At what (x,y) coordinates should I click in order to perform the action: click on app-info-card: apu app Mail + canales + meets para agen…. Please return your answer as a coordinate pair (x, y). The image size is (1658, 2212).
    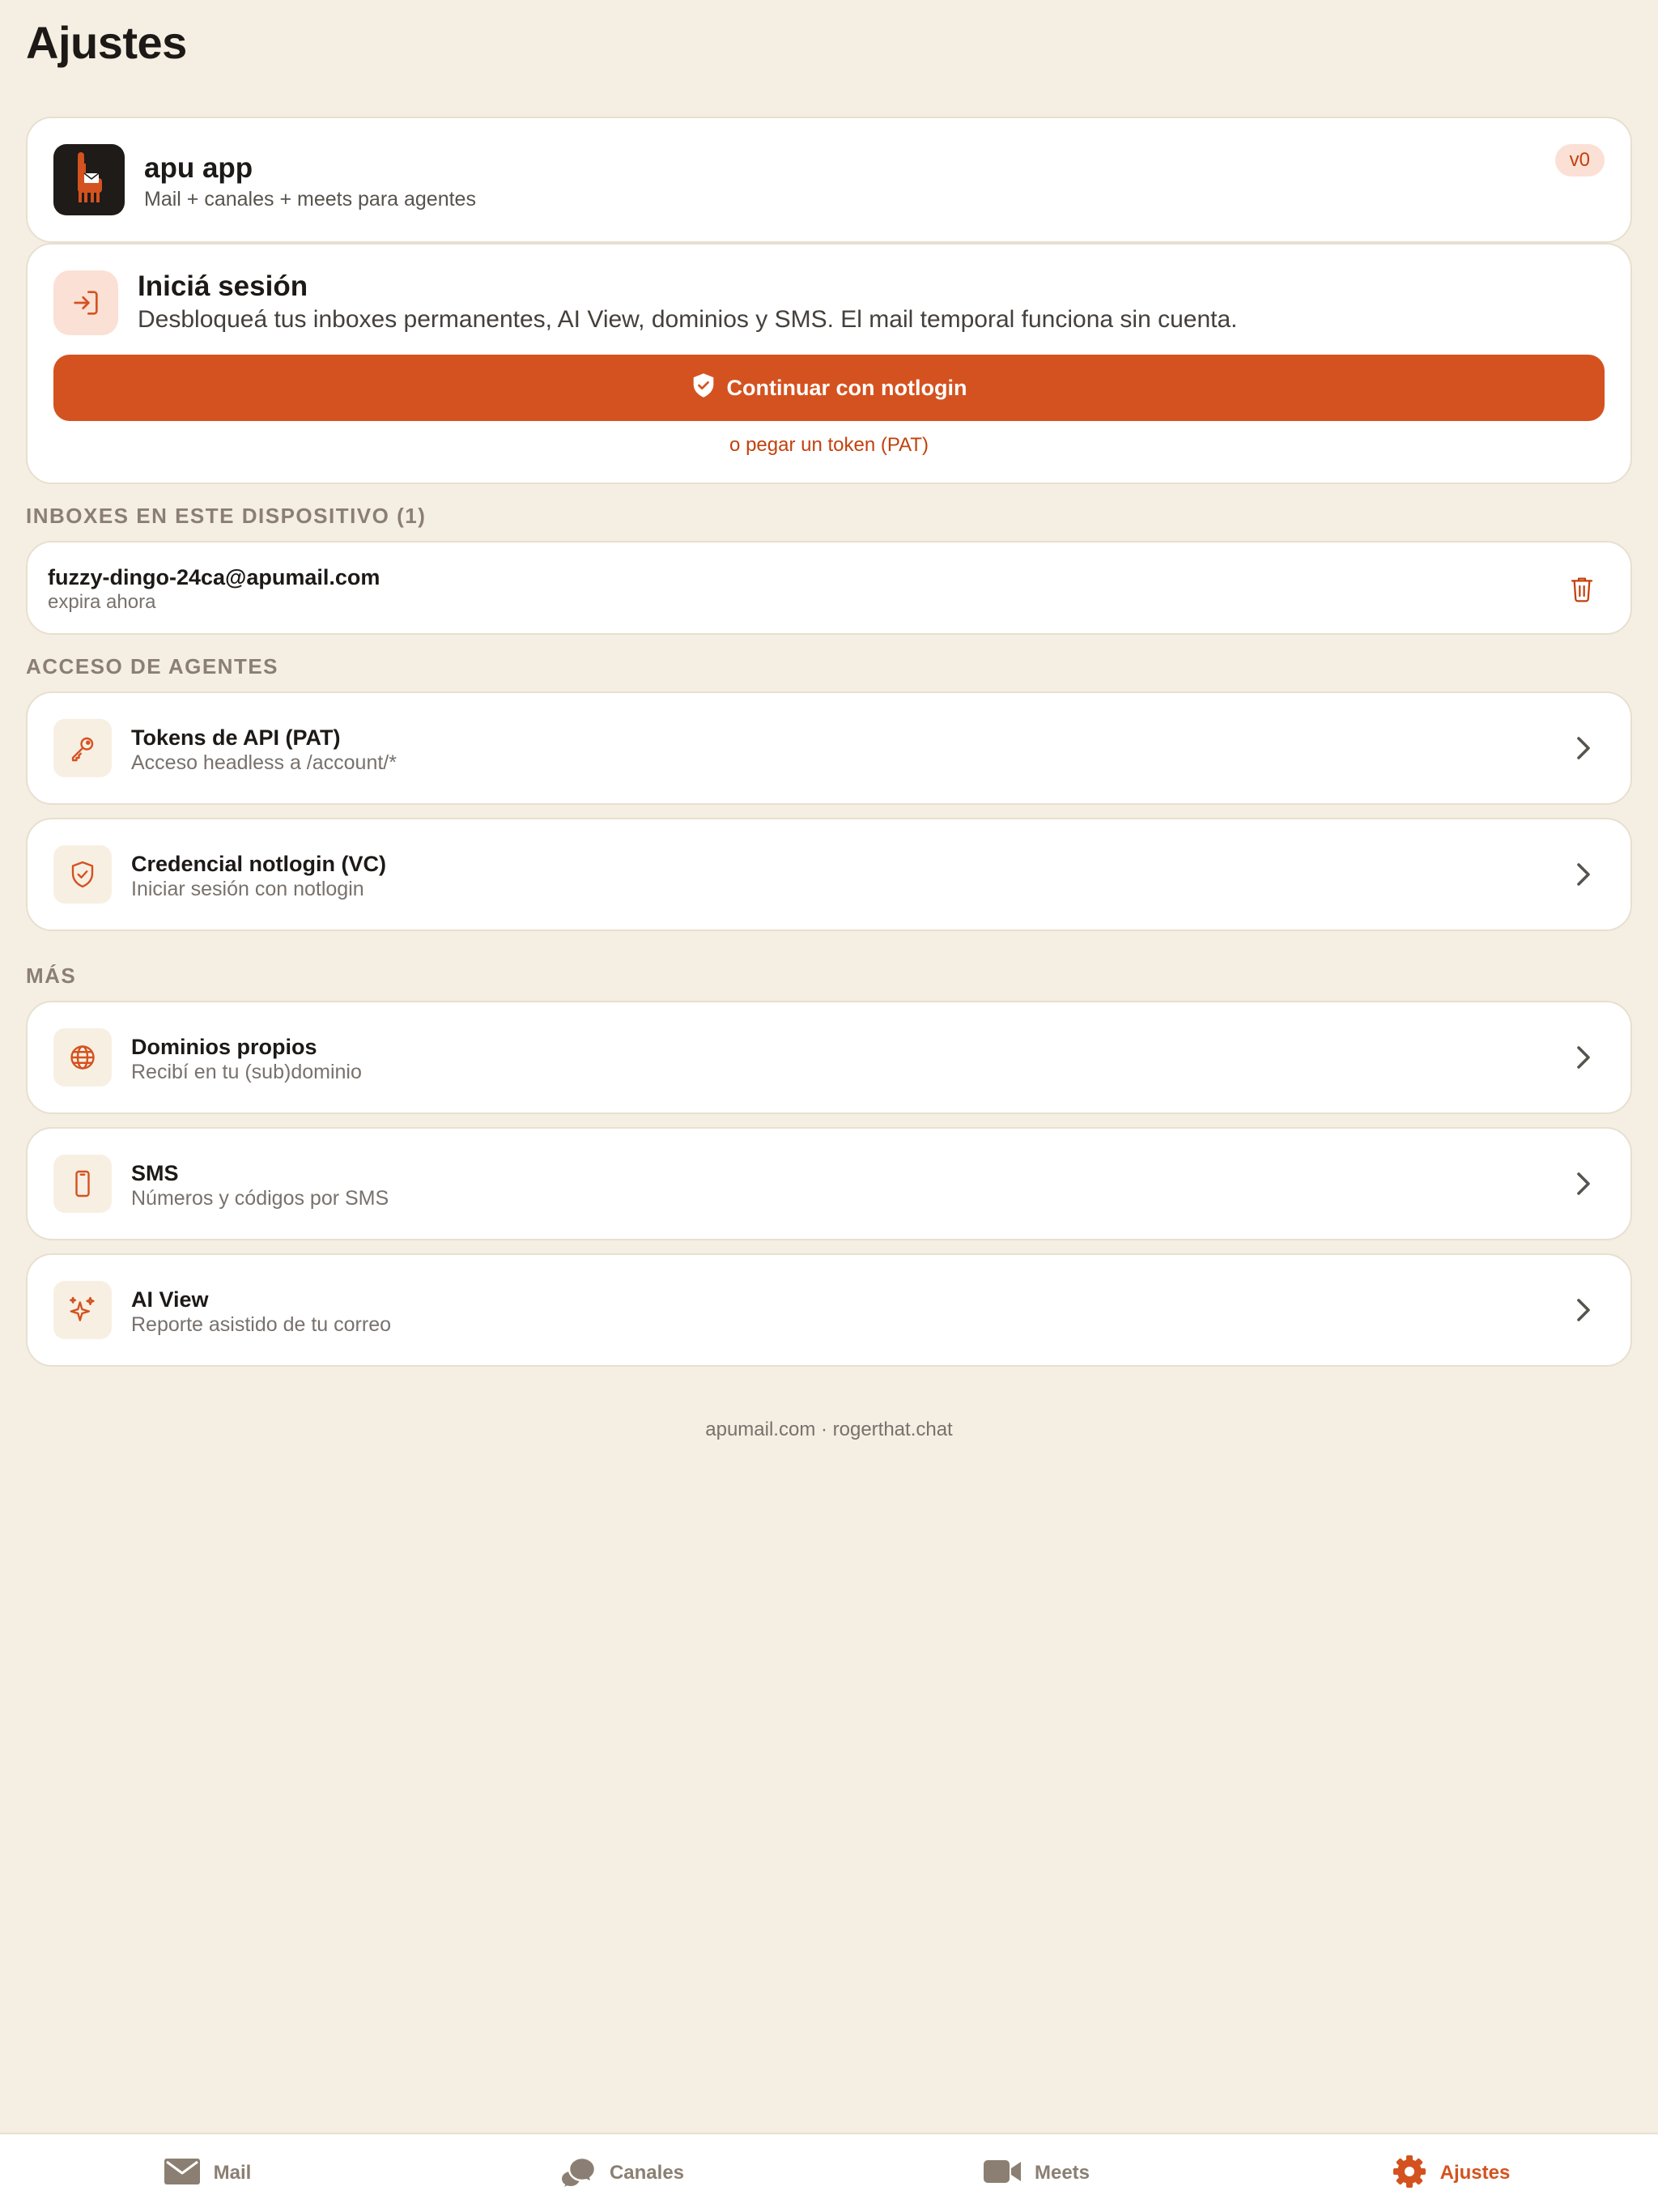
    Looking at the image, I should click on (829, 180).